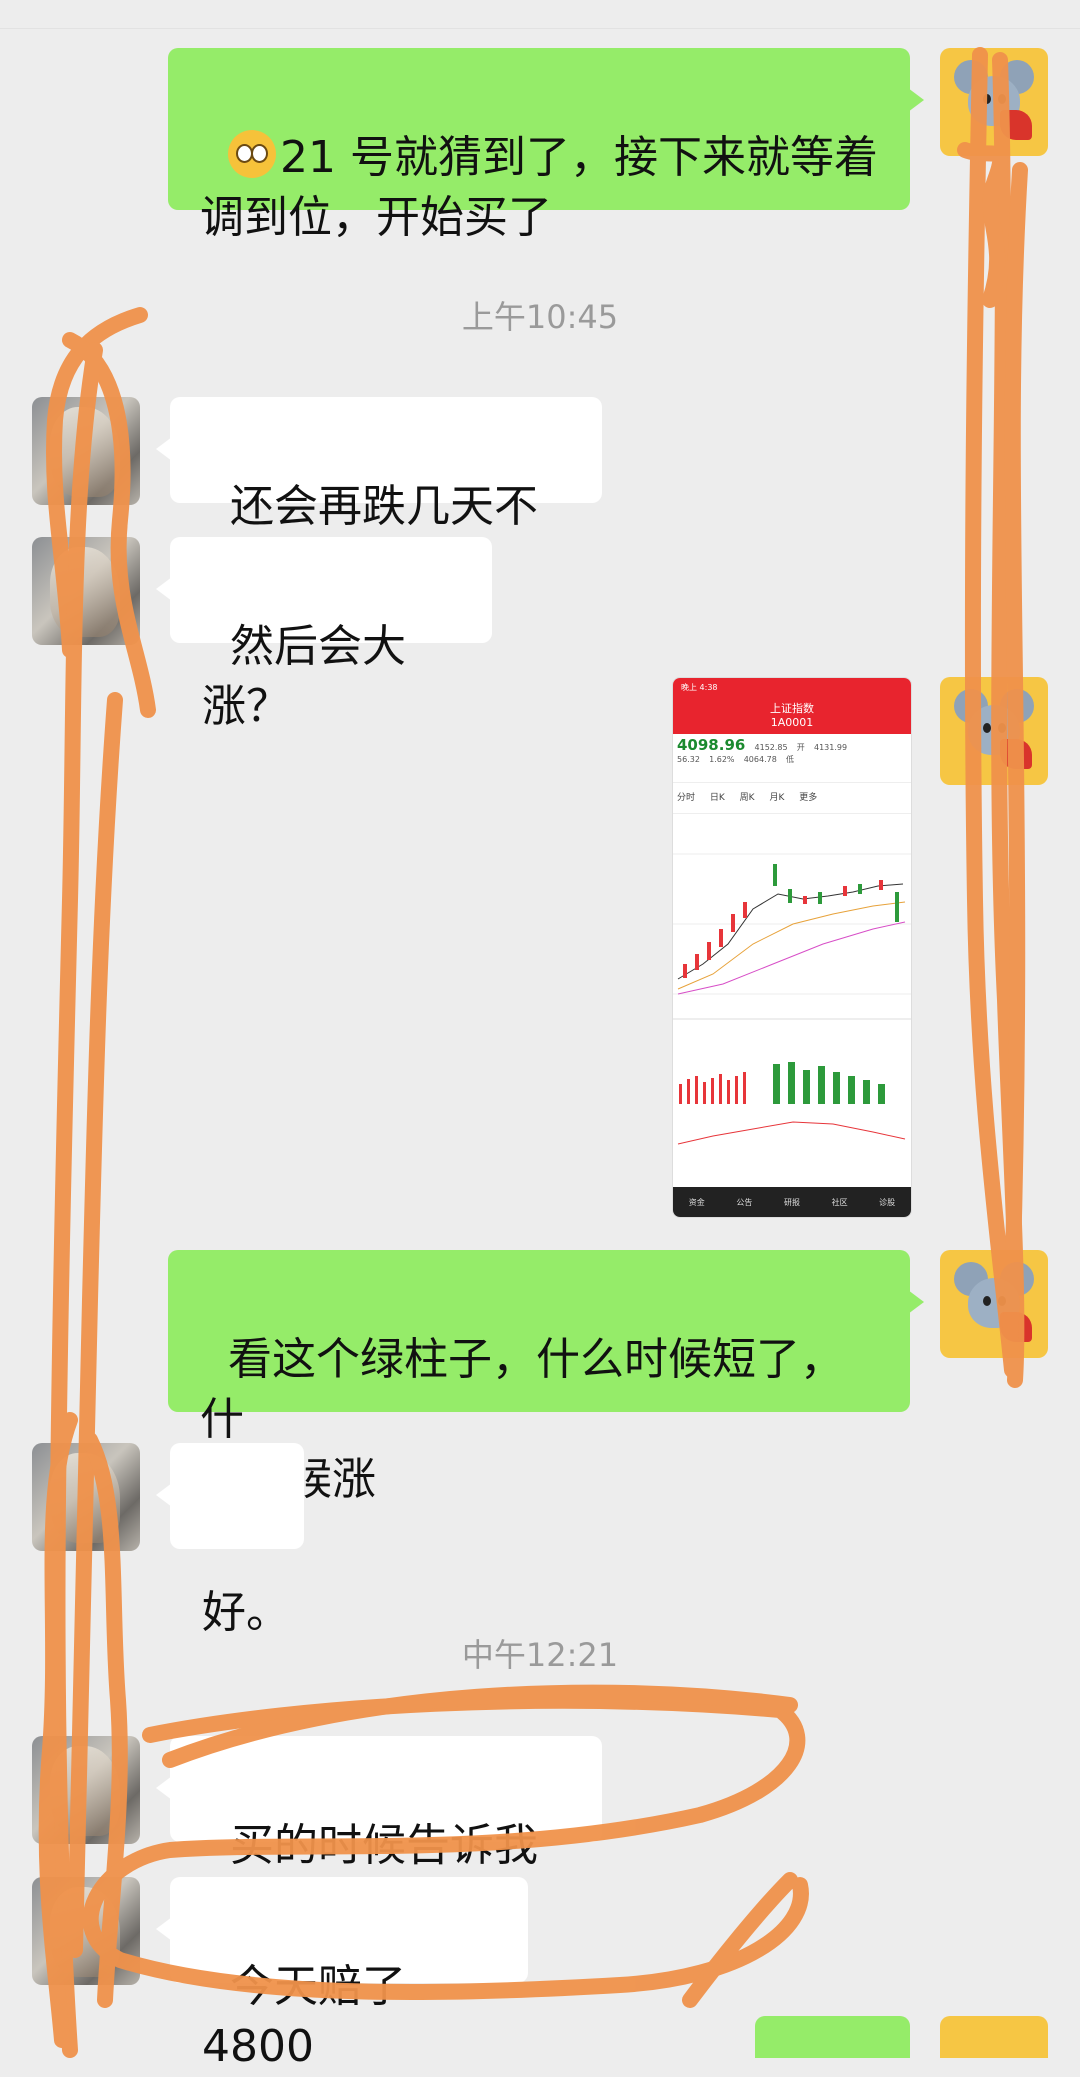 The image size is (1080, 2077). I want to click on timestamp-1: 上午10:45, so click(540, 317).